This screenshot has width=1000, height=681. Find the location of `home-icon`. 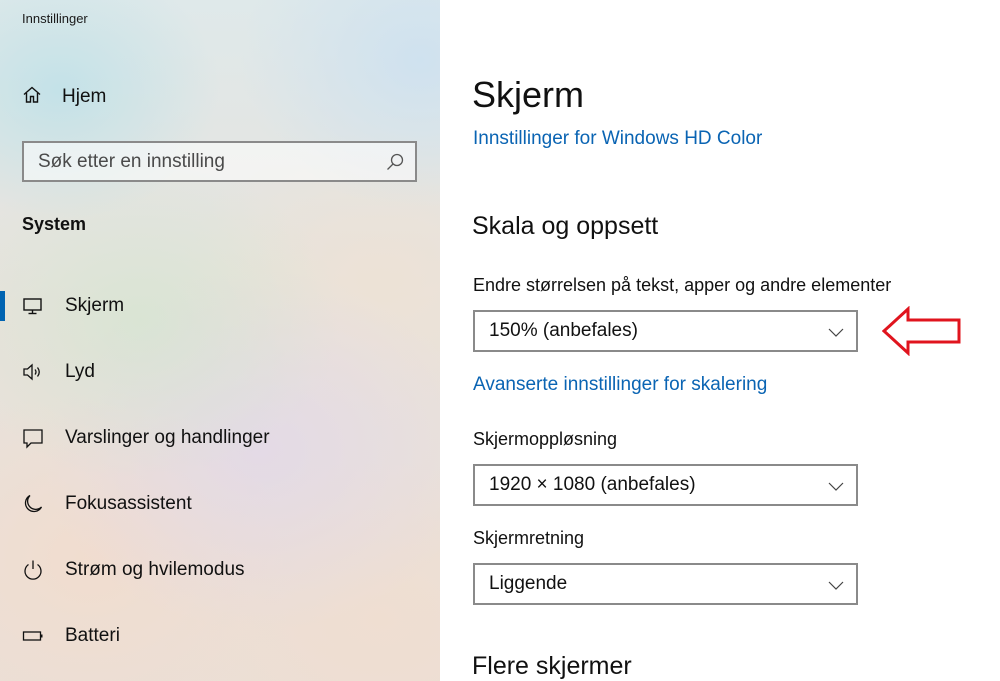

home-icon is located at coordinates (32, 97).